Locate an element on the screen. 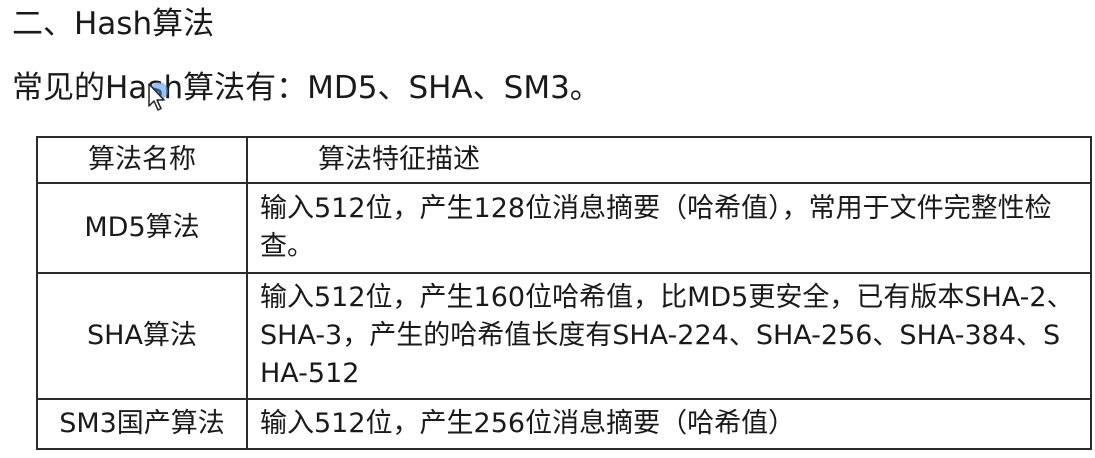 The height and width of the screenshot is (458, 1095). algorithm-name-cell: SM3国产算法 is located at coordinates (142, 424).